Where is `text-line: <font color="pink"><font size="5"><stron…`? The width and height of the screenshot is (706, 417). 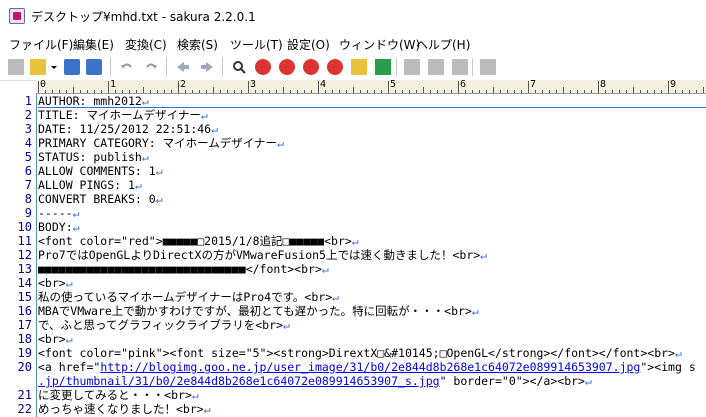 text-line: <font color="pink"><font size="5"><stron… is located at coordinates (360, 353).